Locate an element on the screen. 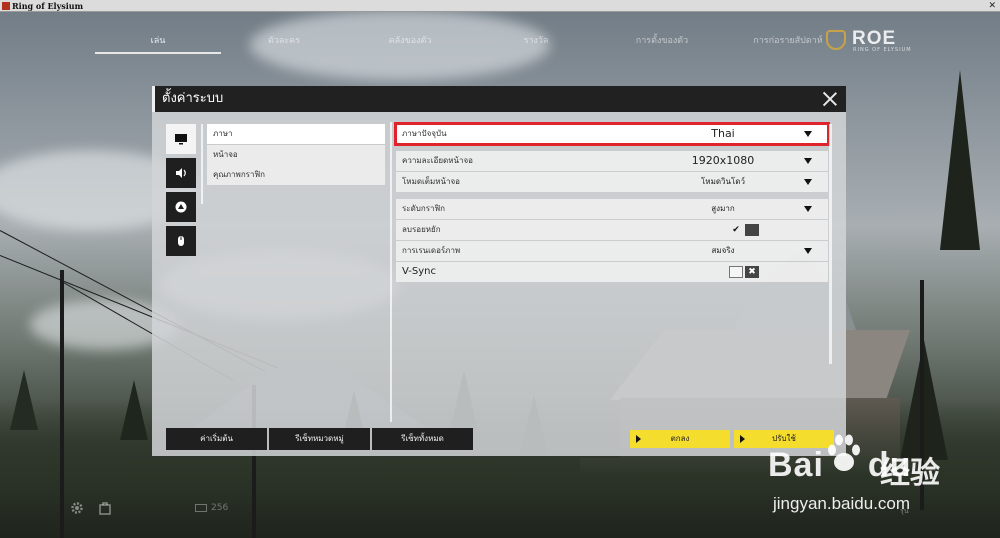  tab-audio is located at coordinates (181, 173).